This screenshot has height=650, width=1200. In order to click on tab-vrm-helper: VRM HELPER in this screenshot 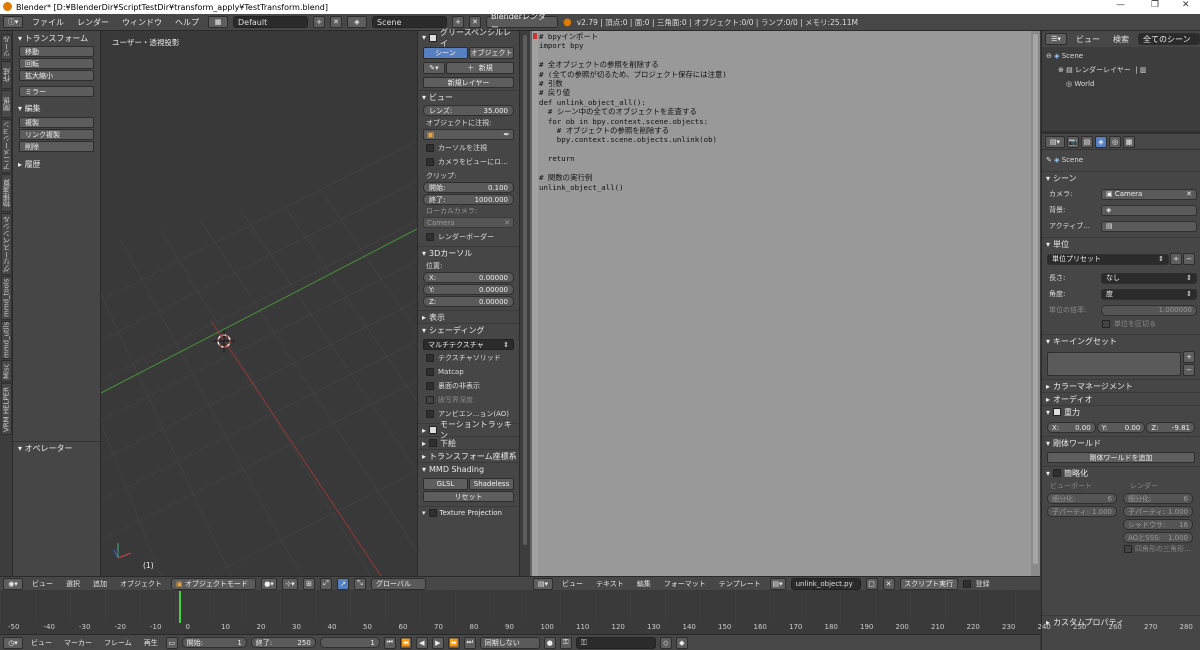, I will do `click(6, 409)`.